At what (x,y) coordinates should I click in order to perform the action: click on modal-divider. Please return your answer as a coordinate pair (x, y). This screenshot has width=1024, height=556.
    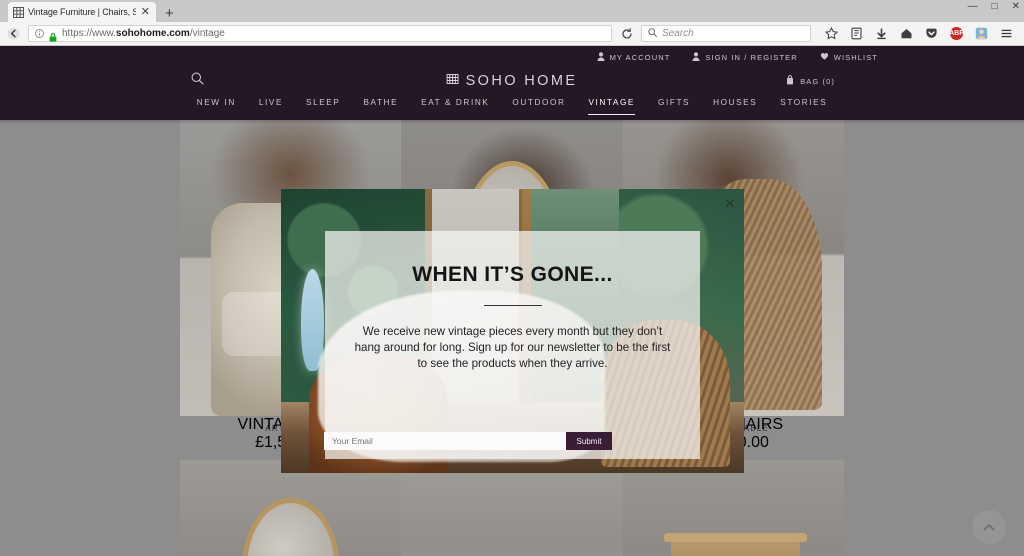
    Looking at the image, I should click on (512, 305).